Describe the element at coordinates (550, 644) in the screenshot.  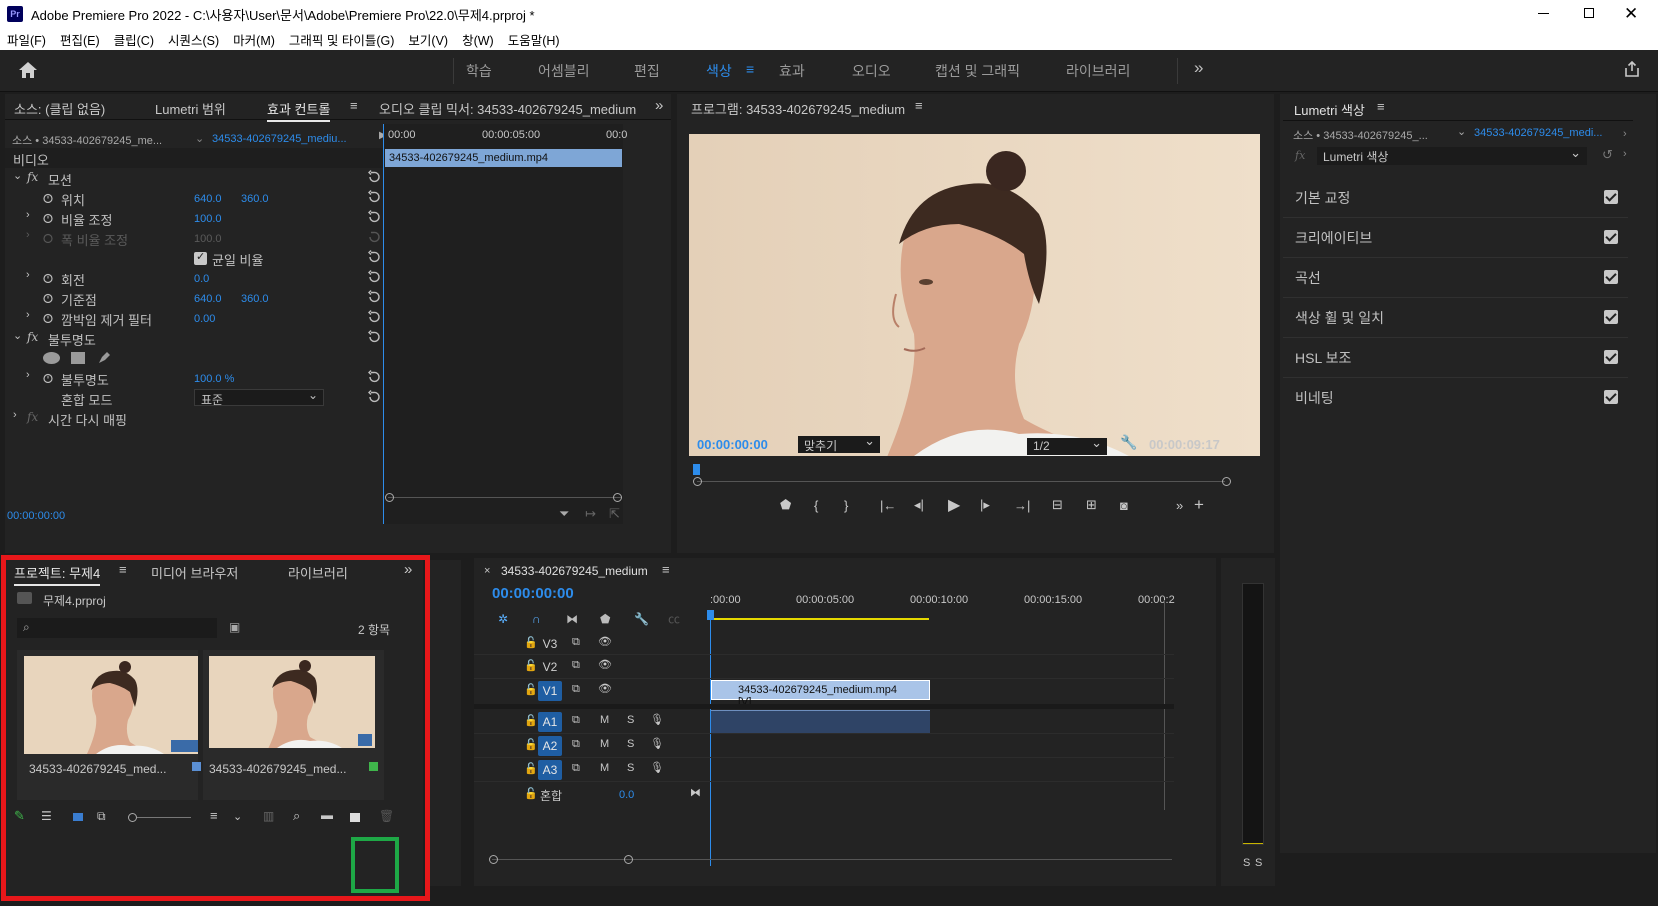
I see `track-label: V3` at that location.